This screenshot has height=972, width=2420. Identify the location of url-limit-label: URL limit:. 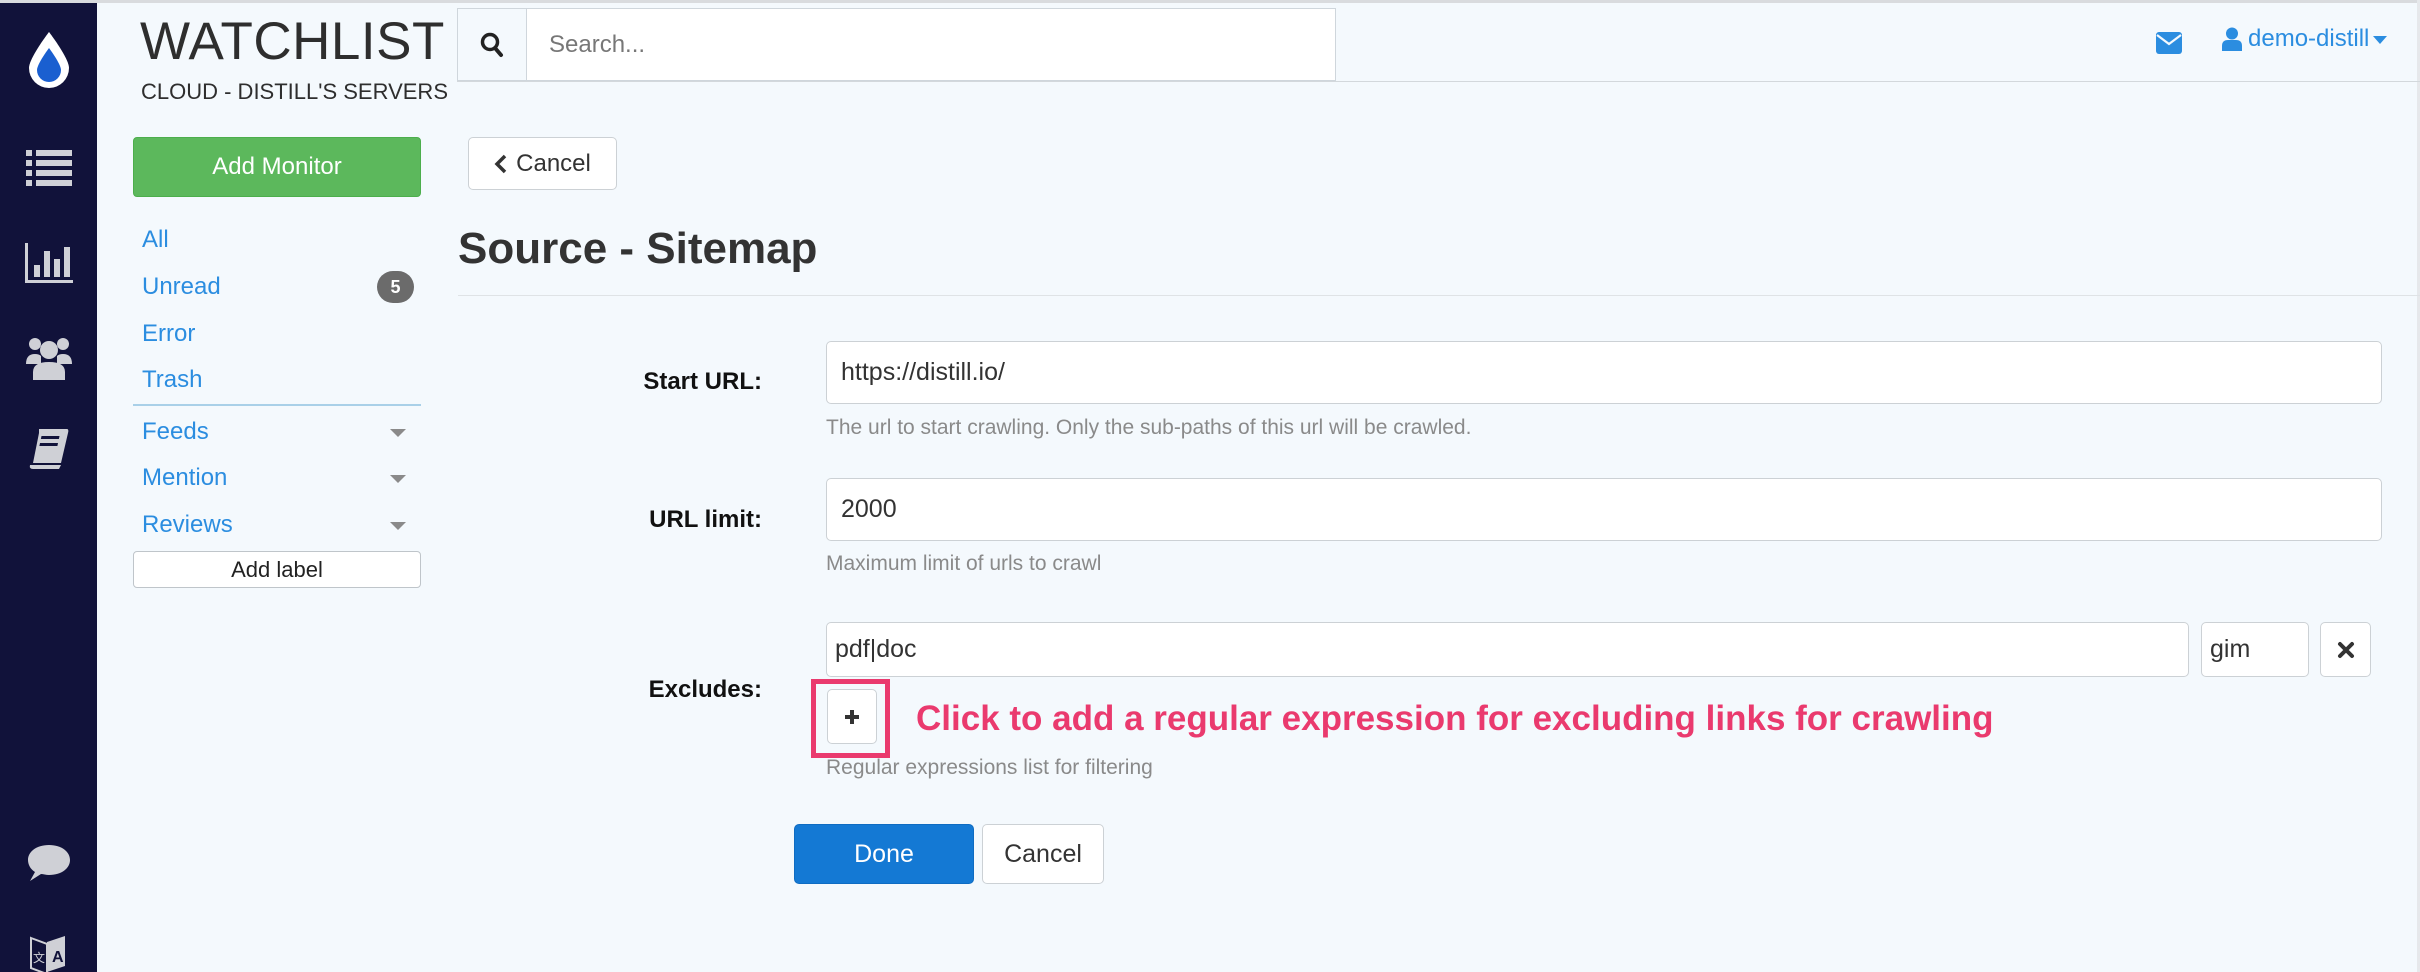
(705, 519).